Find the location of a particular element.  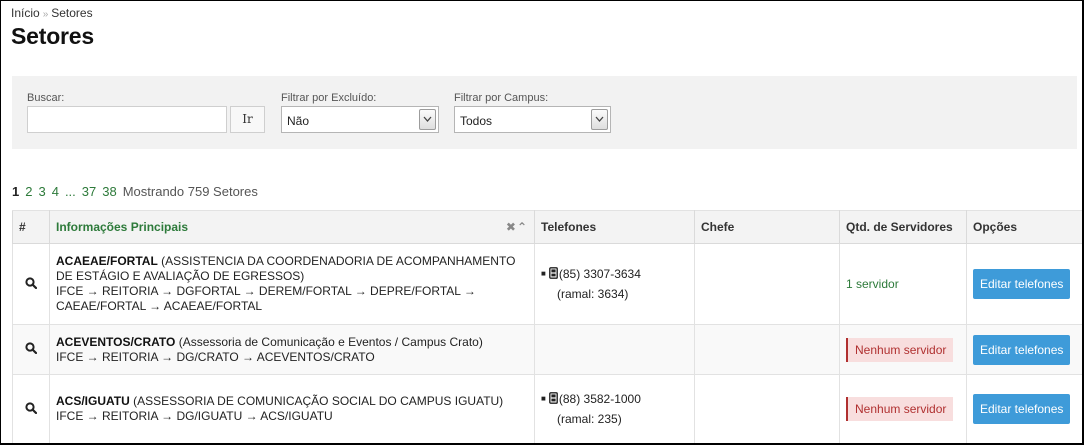

page-link-3: 3 is located at coordinates (41, 191).